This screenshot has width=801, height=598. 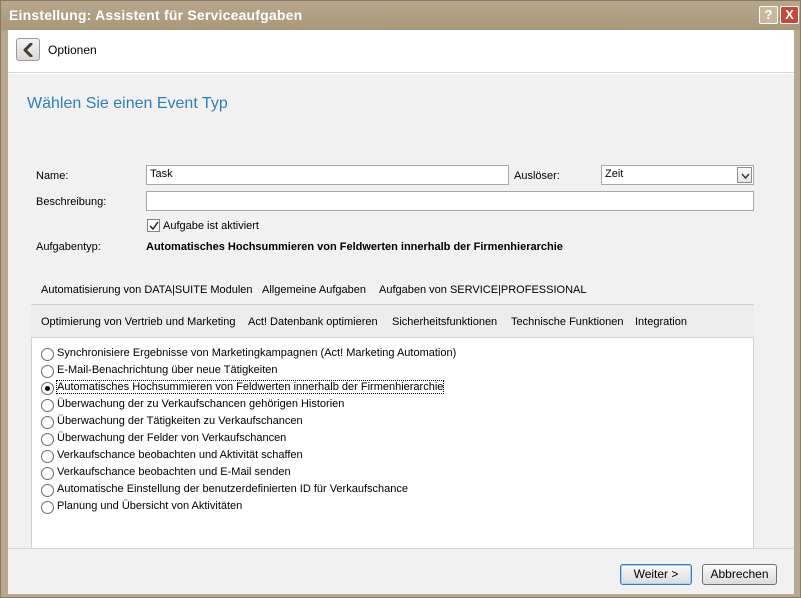 I want to click on page-title: Wählen Sie einen Event Typ, so click(x=127, y=103).